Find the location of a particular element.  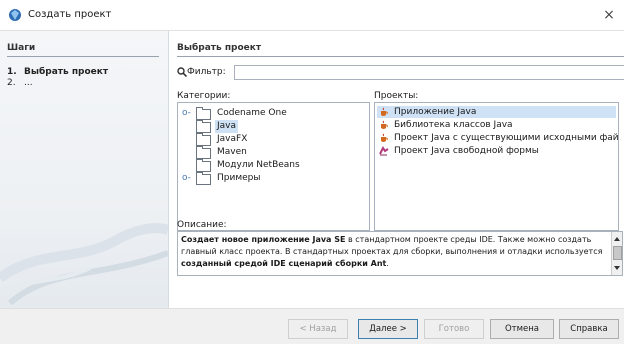

main-header: Выбрать проект is located at coordinates (400, 50).